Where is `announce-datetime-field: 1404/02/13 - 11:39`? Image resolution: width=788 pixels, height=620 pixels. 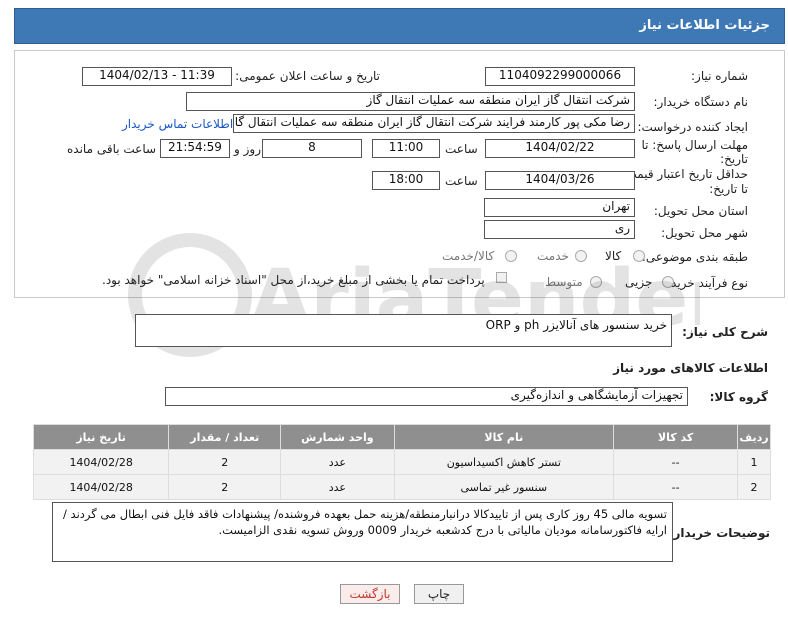 announce-datetime-field: 1404/02/13 - 11:39 is located at coordinates (157, 76).